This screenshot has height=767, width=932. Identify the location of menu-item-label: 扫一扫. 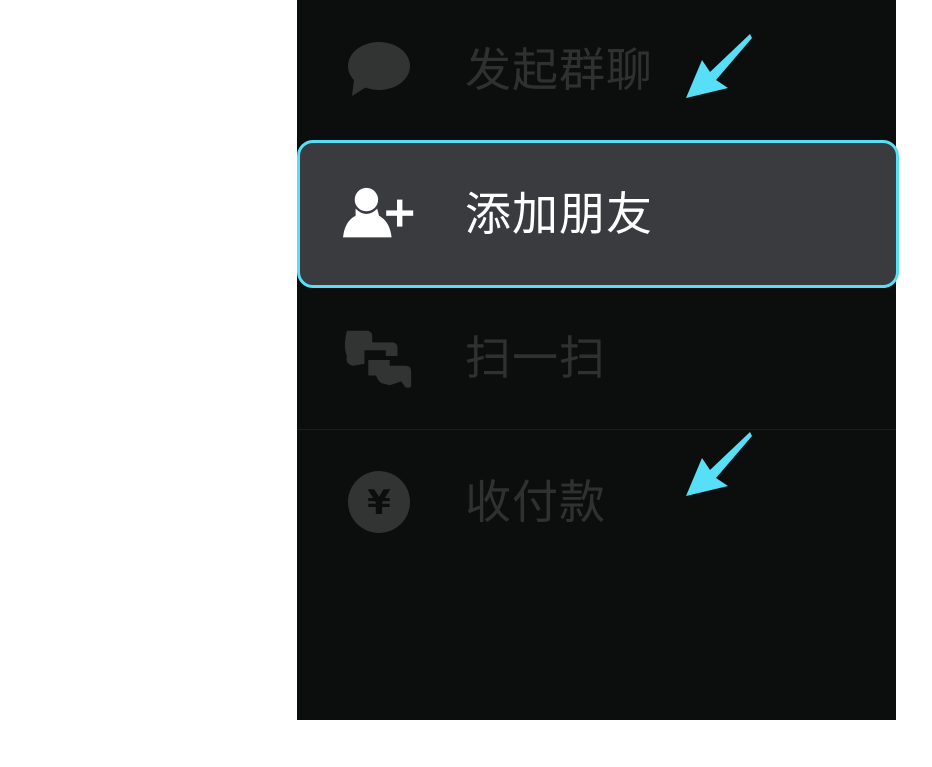
(535, 358).